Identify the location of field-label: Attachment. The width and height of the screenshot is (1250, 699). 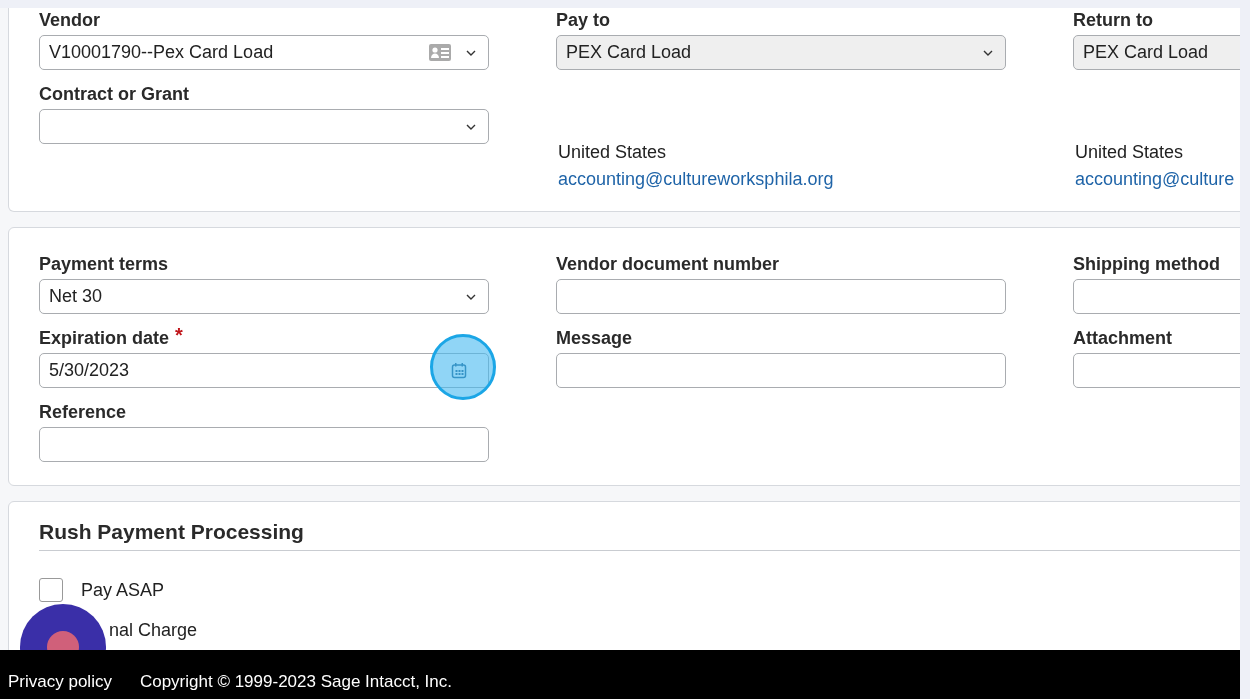
(1122, 338).